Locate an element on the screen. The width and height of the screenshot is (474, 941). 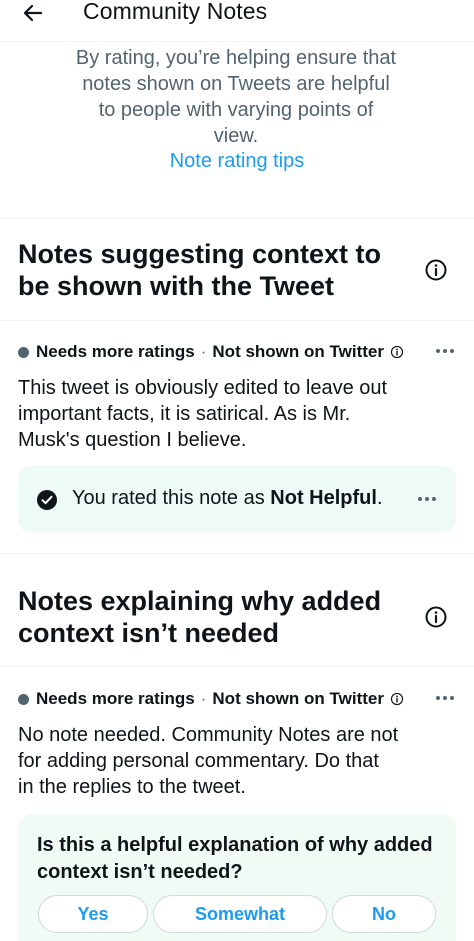
rated-prefix: You rated this note as is located at coordinates (171, 498).